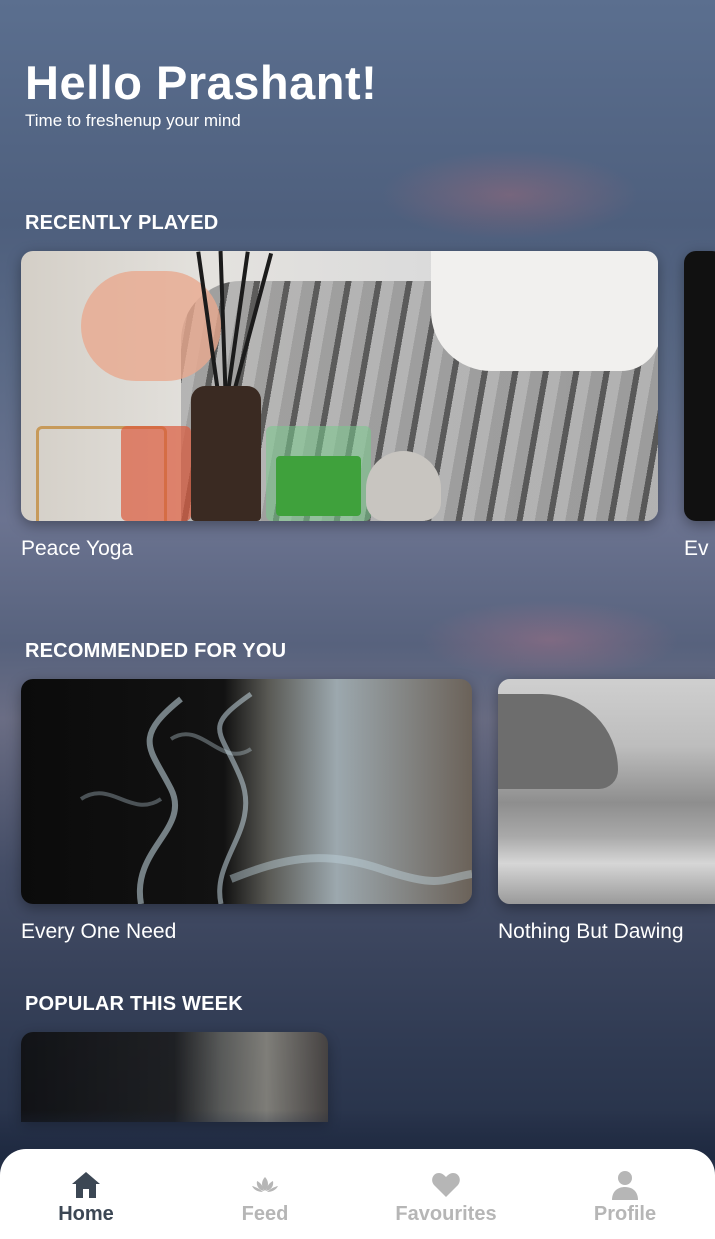 The width and height of the screenshot is (715, 1239). I want to click on greeting-subtitle: Time to freshenup your mind, so click(133, 120).